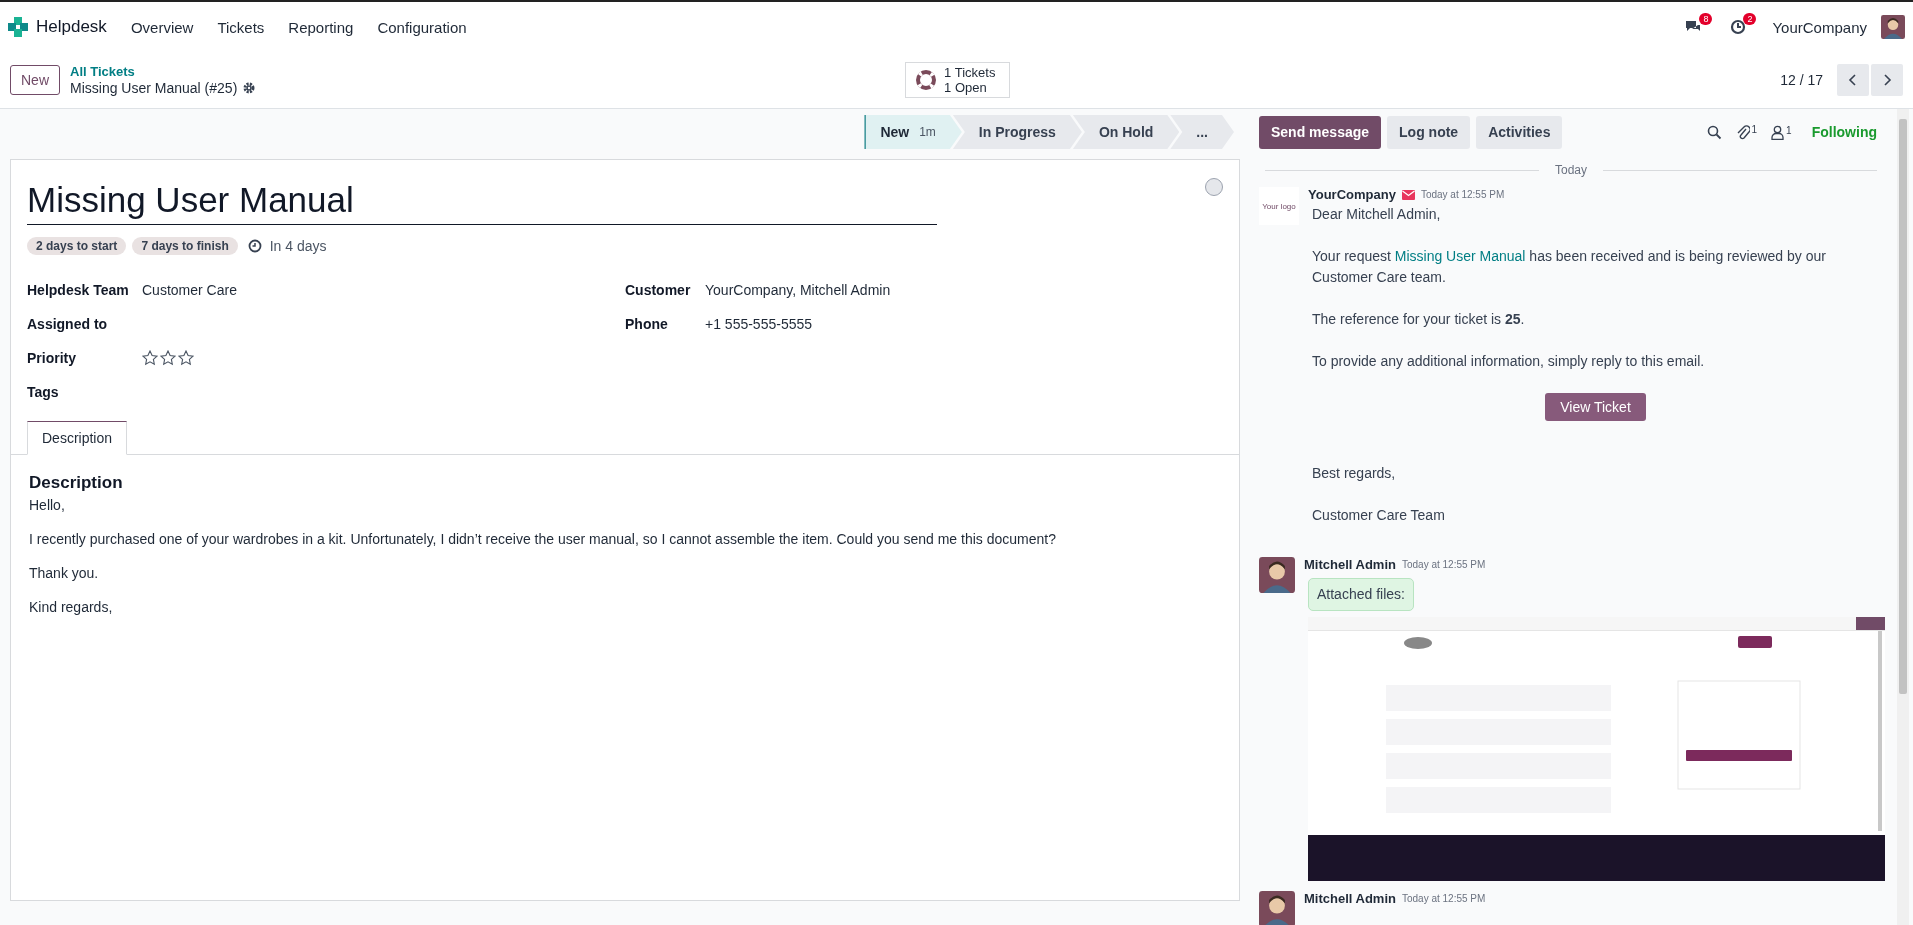  Describe the element at coordinates (1509, 361) in the screenshot. I see `message-text: To provide any additional information, simply reply to this email.` at that location.